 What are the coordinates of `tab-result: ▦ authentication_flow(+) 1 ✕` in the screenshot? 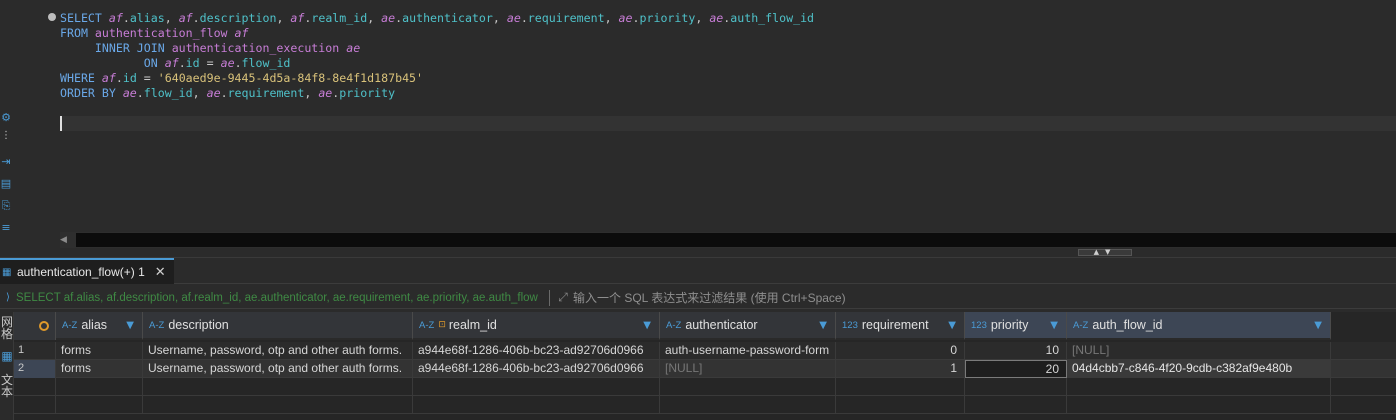 It's located at (87, 271).